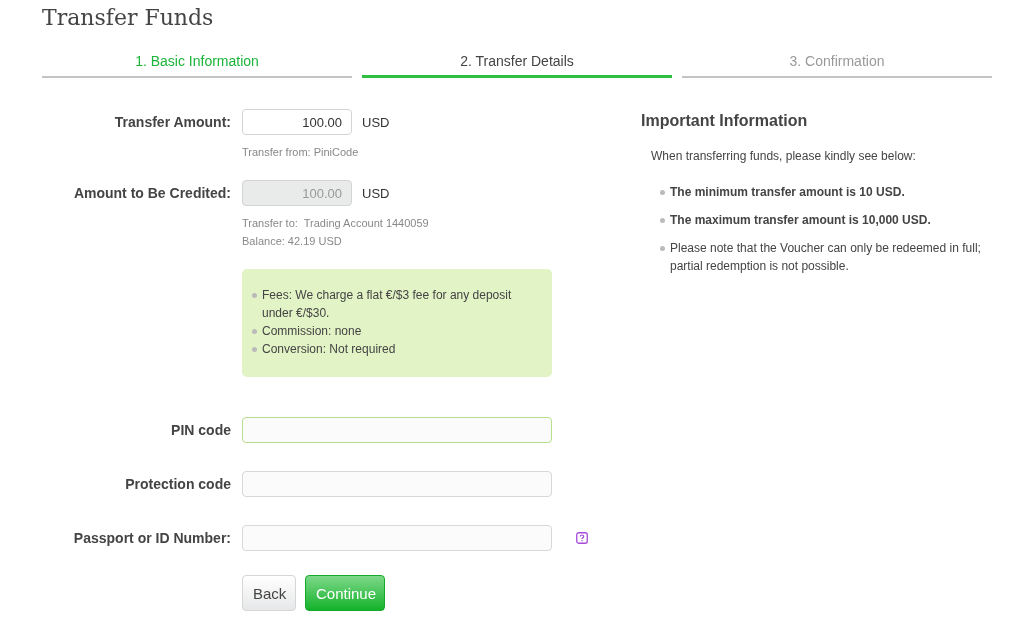  Describe the element at coordinates (582, 538) in the screenshot. I see `help-icon` at that location.